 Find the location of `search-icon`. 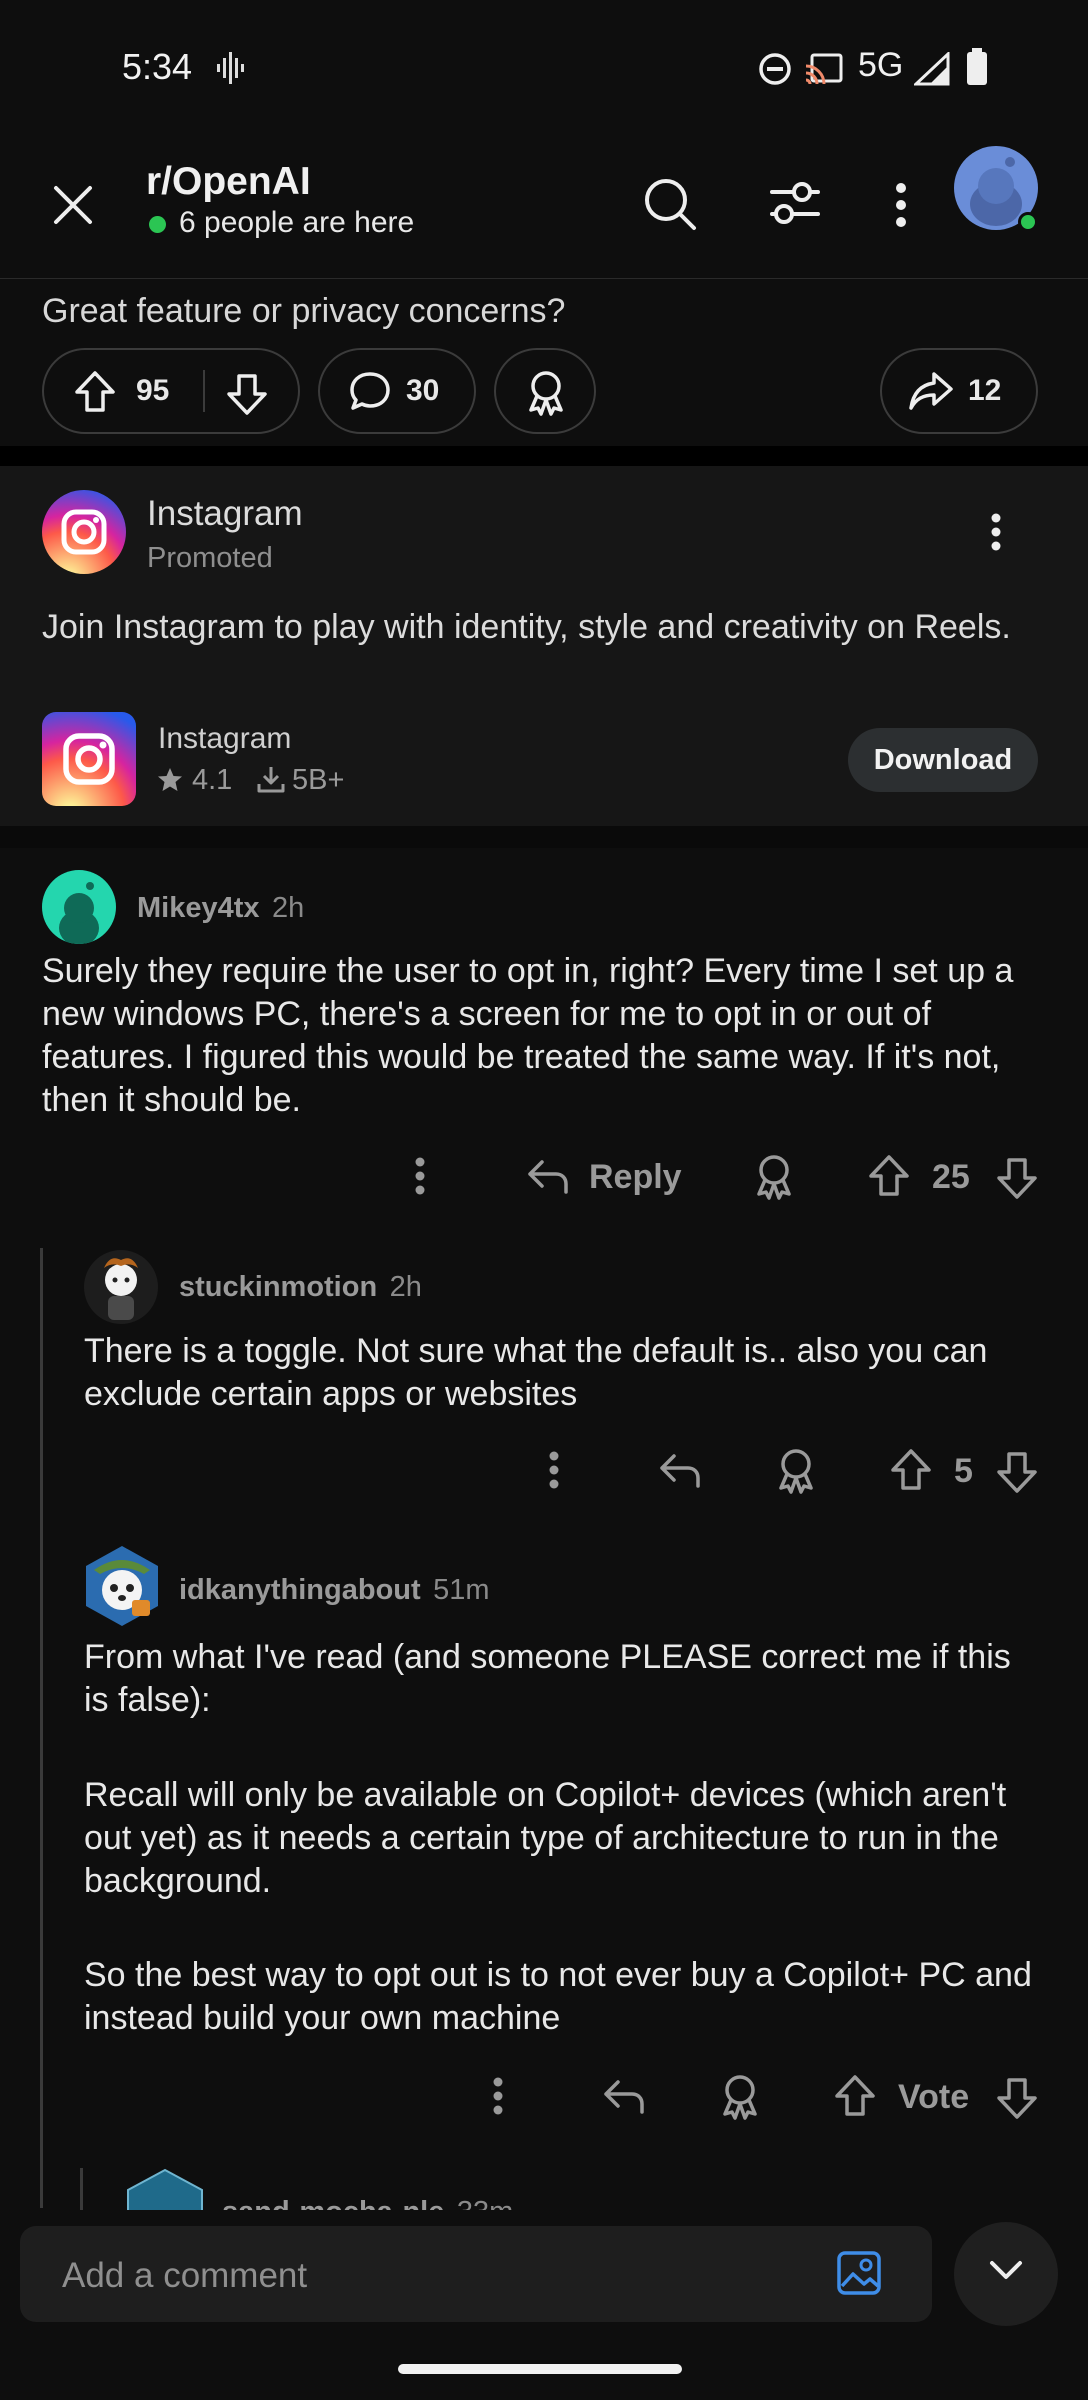

search-icon is located at coordinates (670, 204).